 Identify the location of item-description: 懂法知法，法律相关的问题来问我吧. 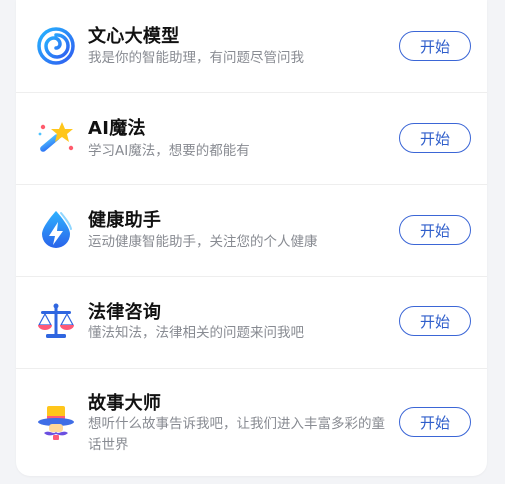
(196, 333).